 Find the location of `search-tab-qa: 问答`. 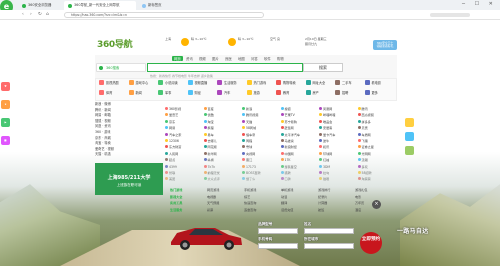

search-tab-qa: 问答 is located at coordinates (254, 58).